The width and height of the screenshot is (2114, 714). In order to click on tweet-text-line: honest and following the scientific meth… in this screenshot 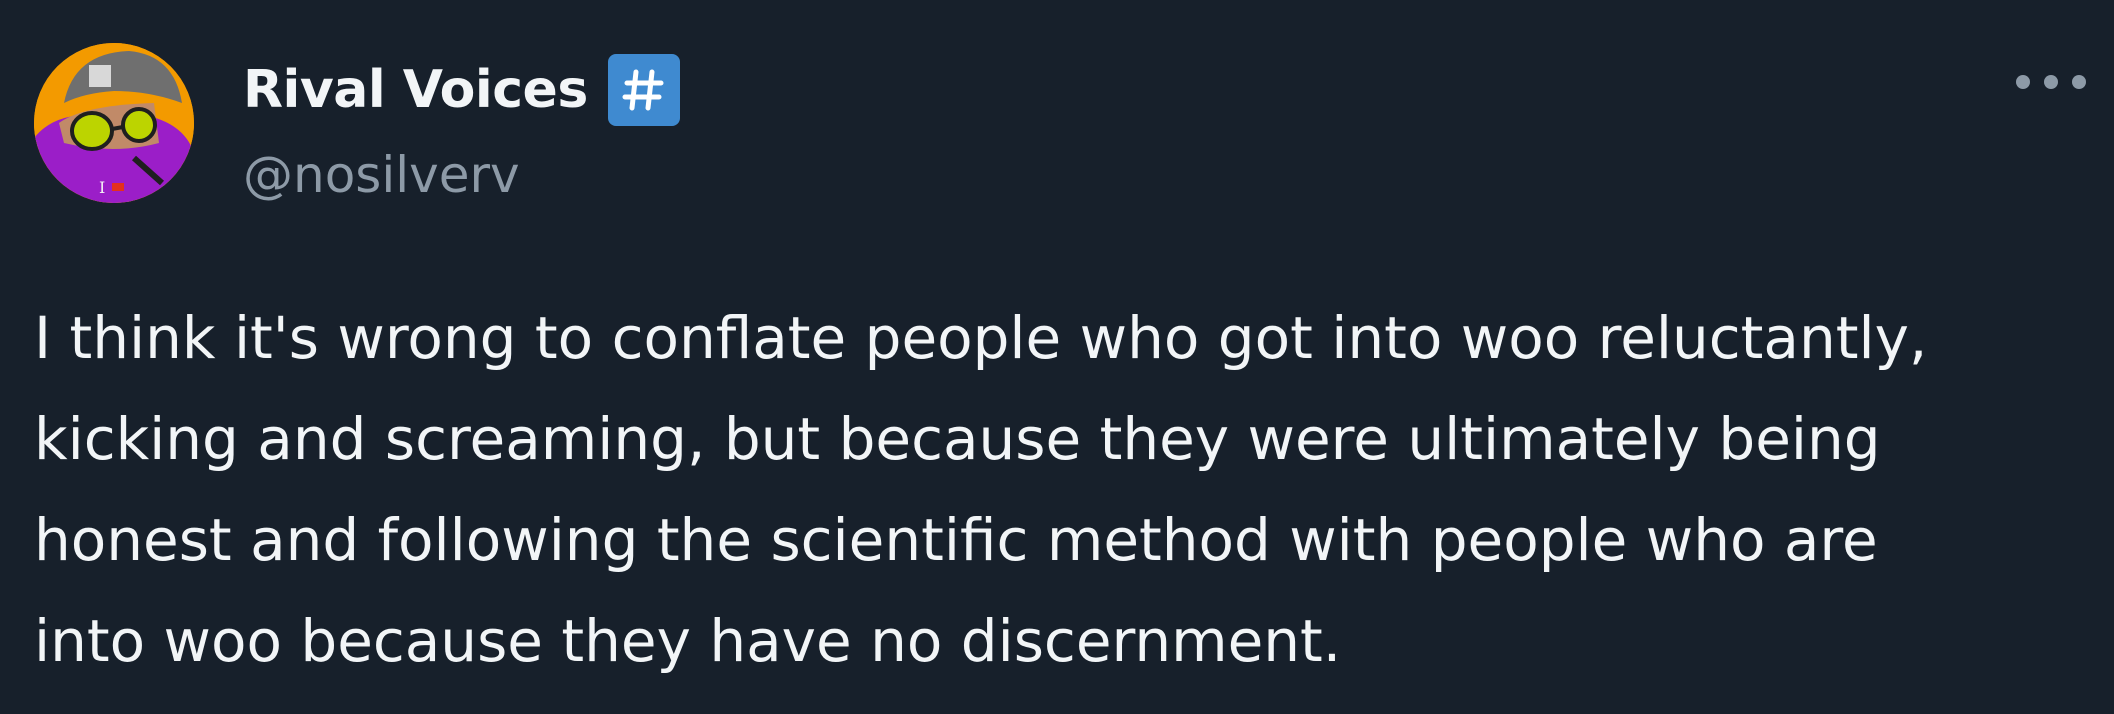, I will do `click(956, 540)`.